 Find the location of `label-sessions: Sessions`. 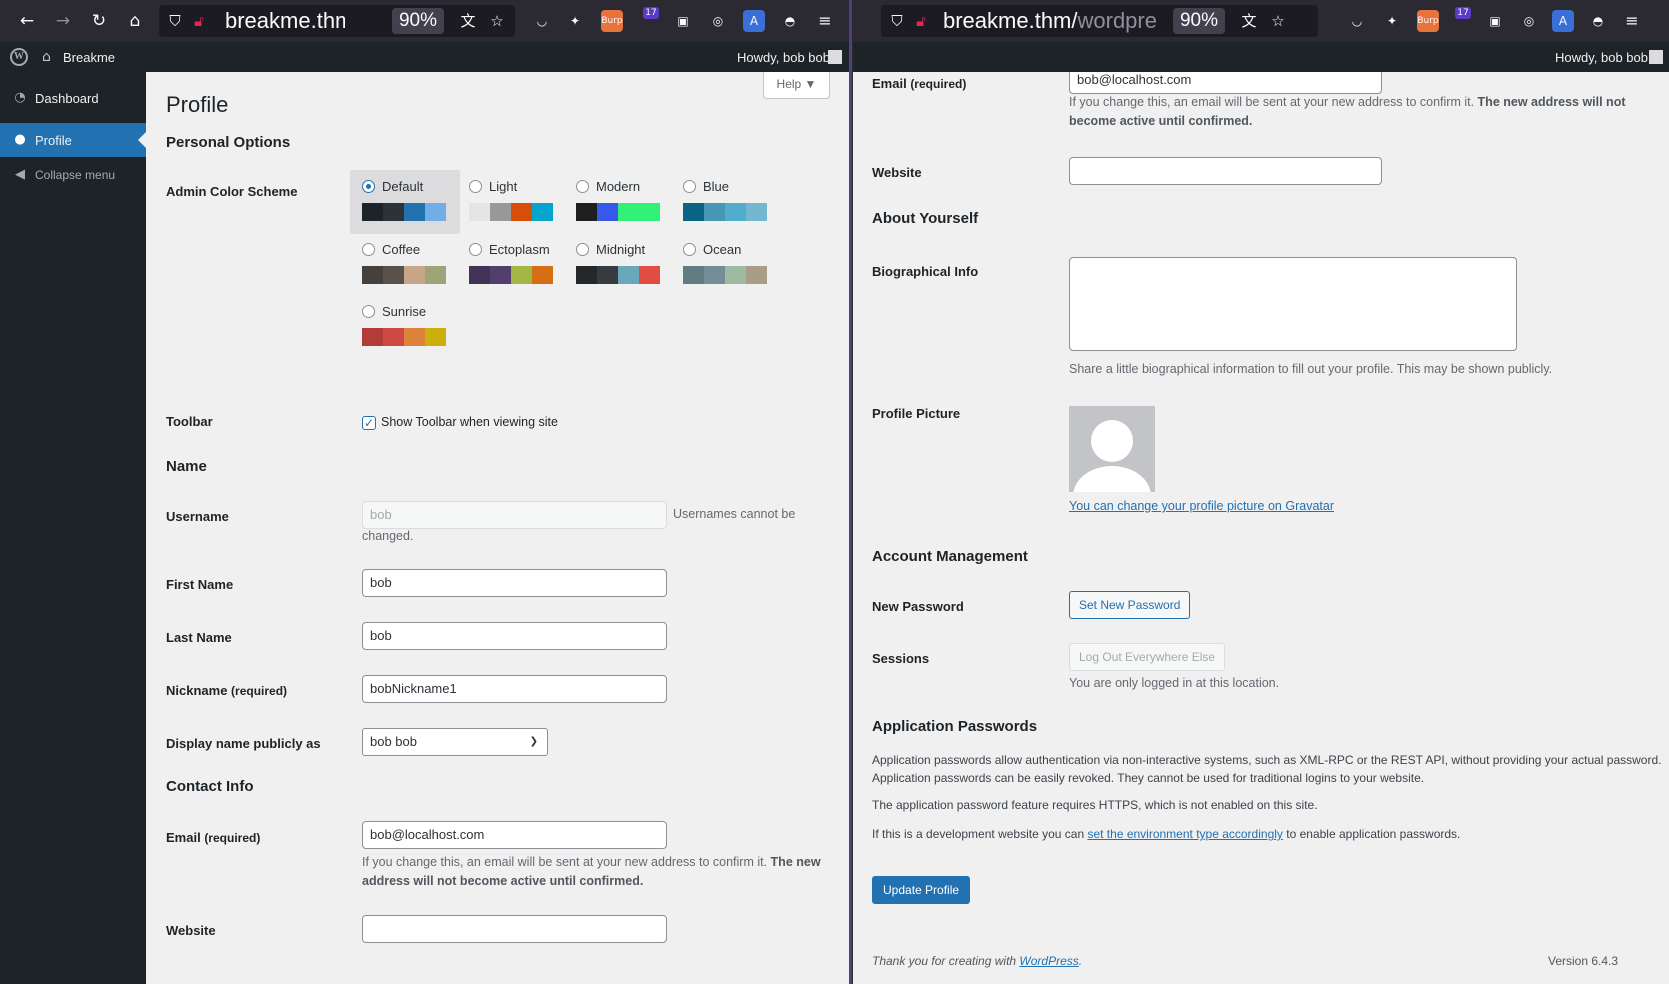

label-sessions: Sessions is located at coordinates (901, 658).